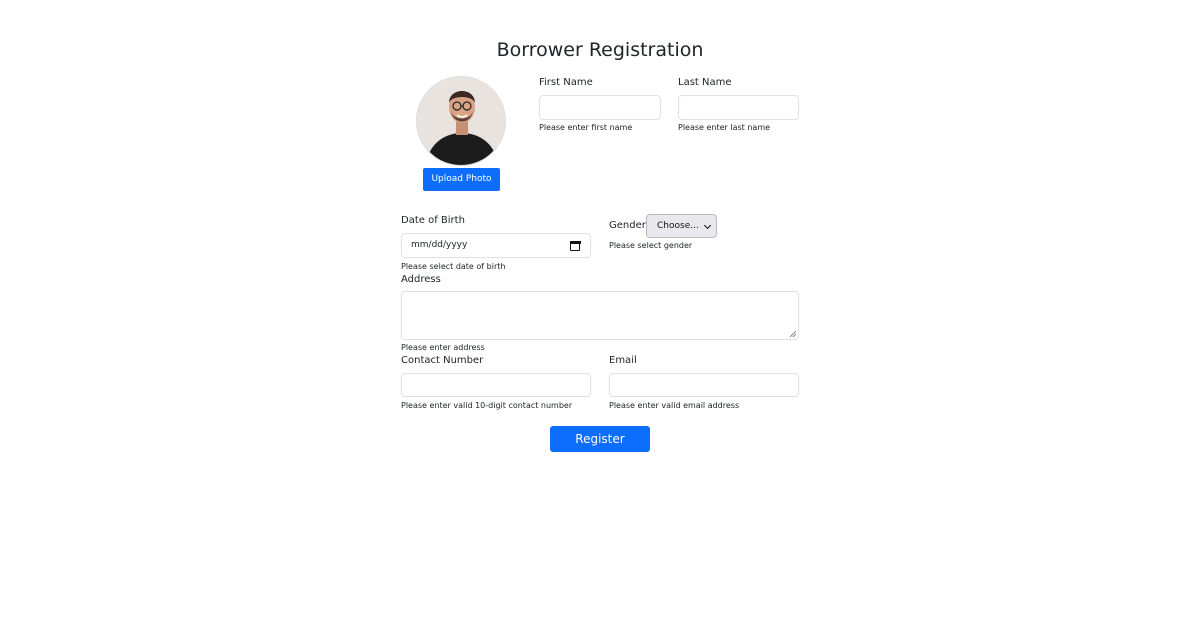 Image resolution: width=1200 pixels, height=630 pixels. What do you see at coordinates (674, 405) in the screenshot?
I see `email-hint: Please enter valid email address` at bounding box center [674, 405].